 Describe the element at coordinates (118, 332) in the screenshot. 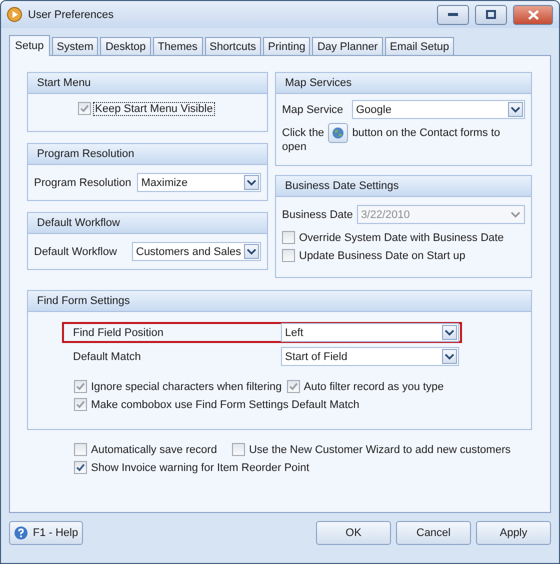

I see `field-label: Find Field Position` at that location.